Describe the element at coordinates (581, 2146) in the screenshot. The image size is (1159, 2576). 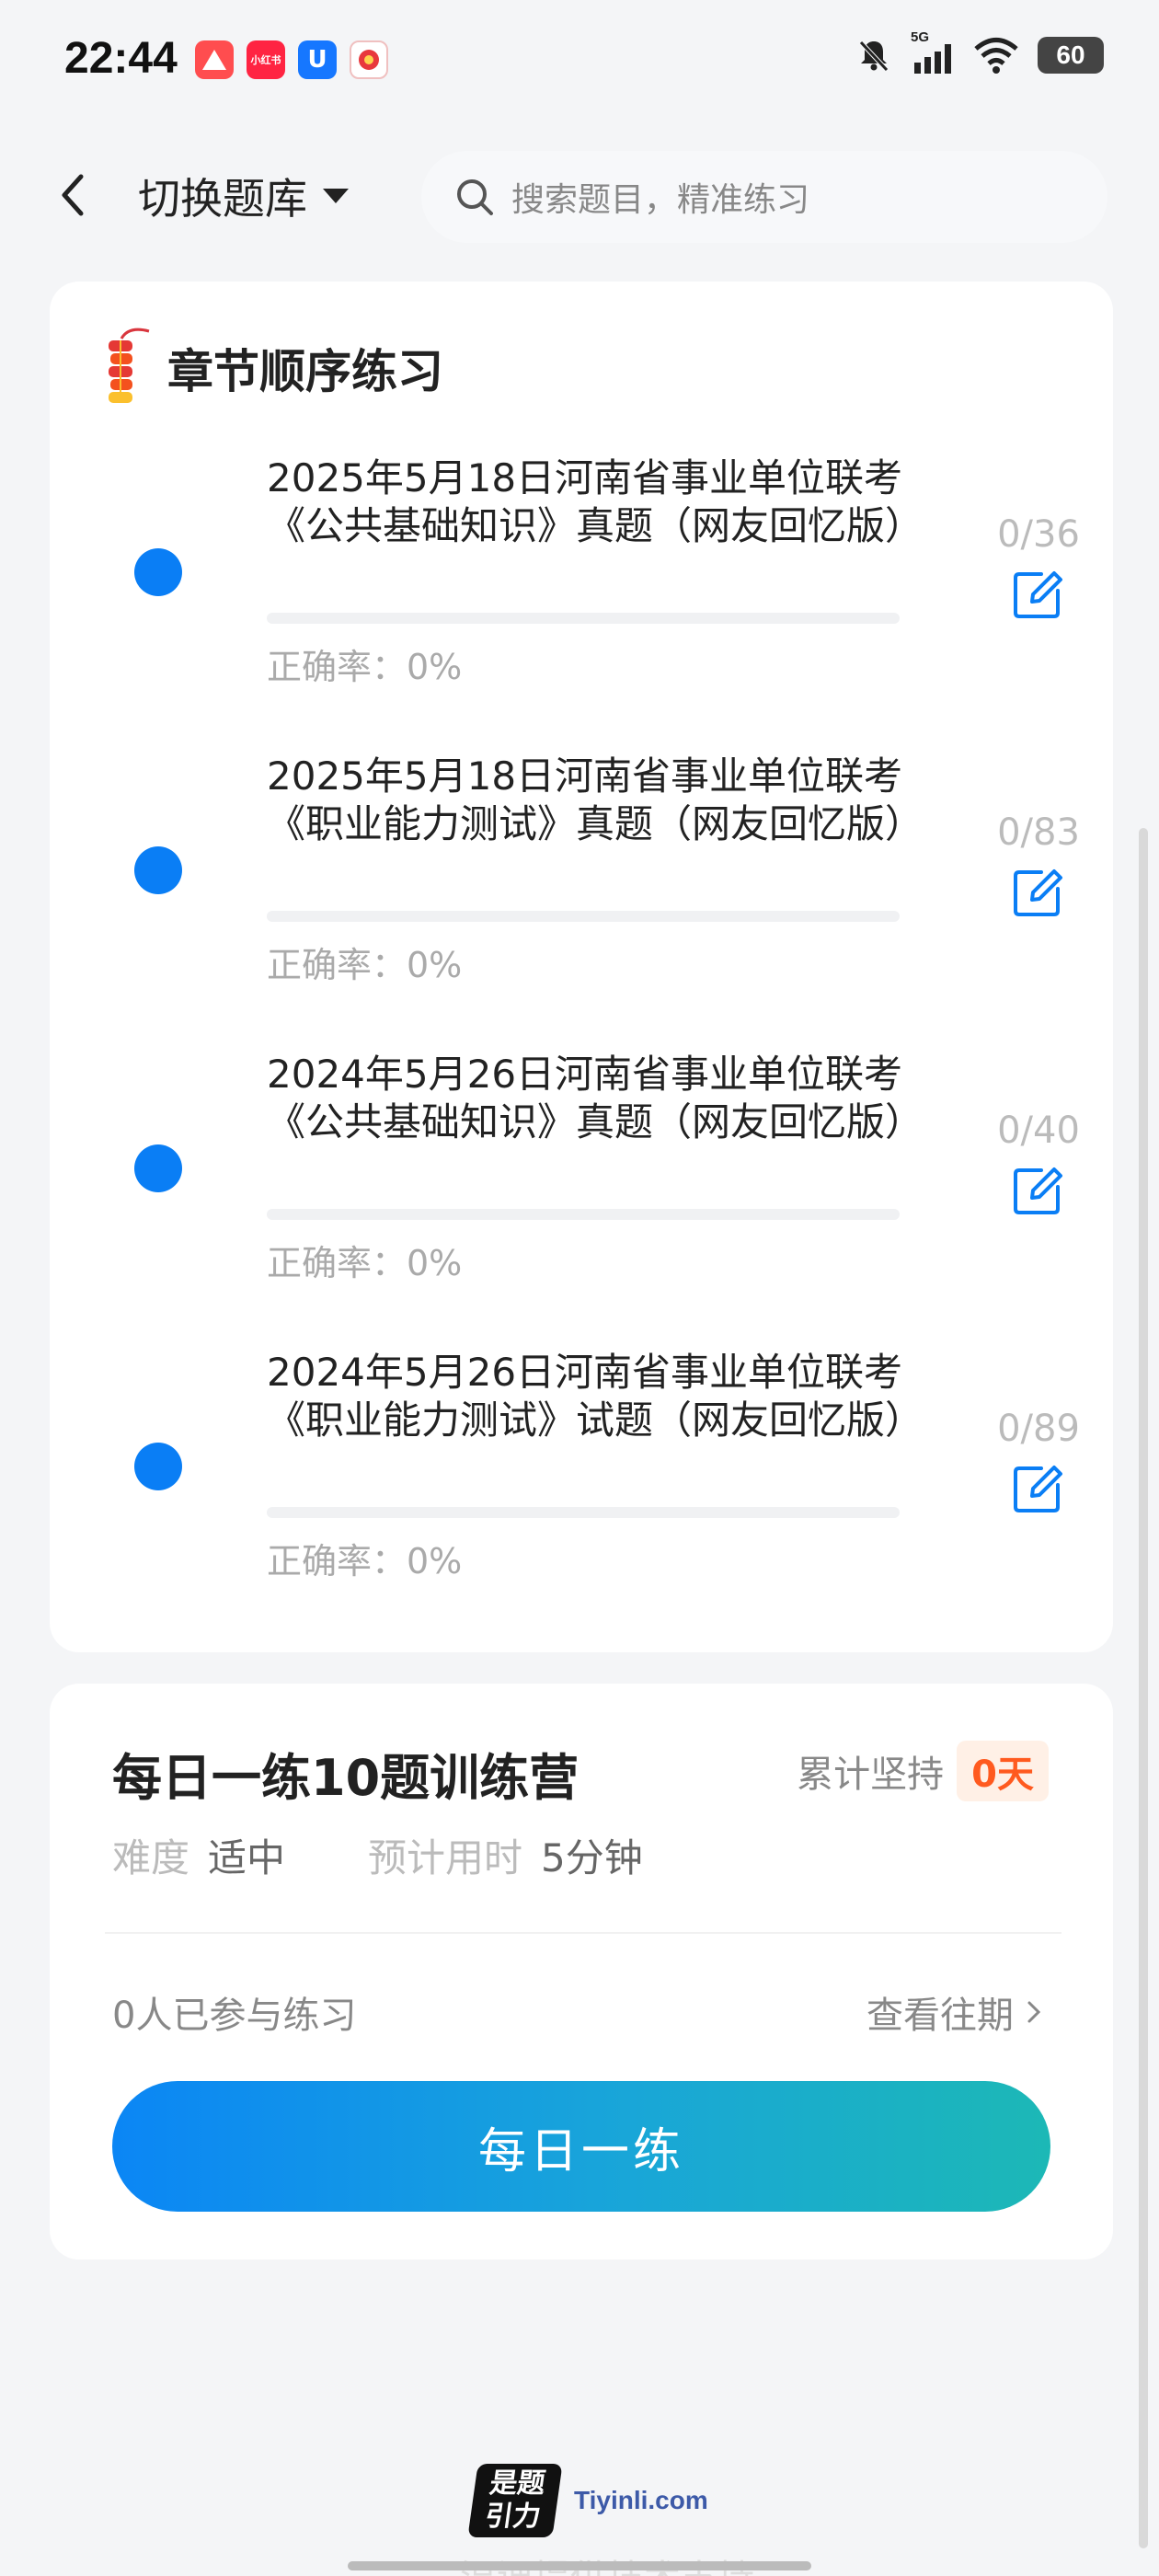
I see `daily-practice-button: 每日一练` at that location.